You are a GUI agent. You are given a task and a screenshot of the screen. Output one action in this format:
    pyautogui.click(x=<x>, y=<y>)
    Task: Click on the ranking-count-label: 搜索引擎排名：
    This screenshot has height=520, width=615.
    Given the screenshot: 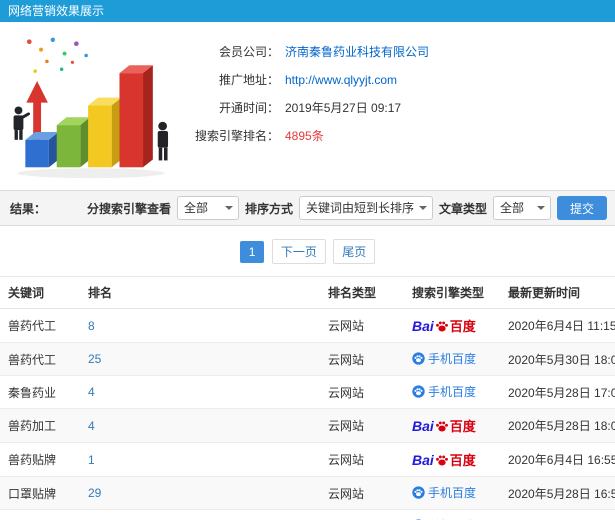 What is the action you would take?
    pyautogui.click(x=236, y=136)
    